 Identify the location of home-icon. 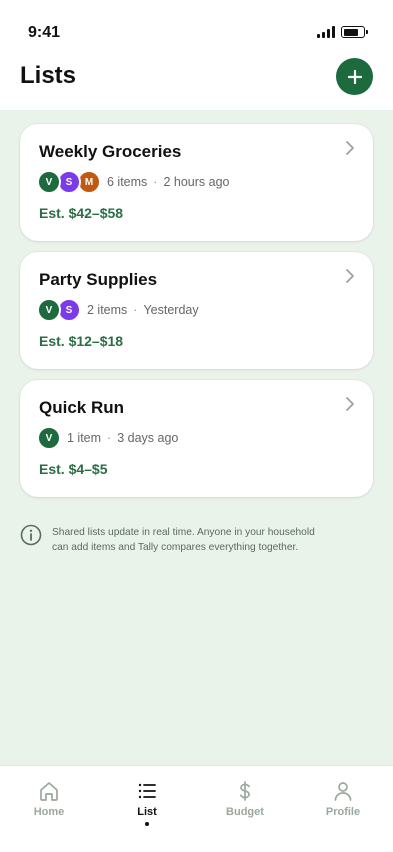
(49, 791).